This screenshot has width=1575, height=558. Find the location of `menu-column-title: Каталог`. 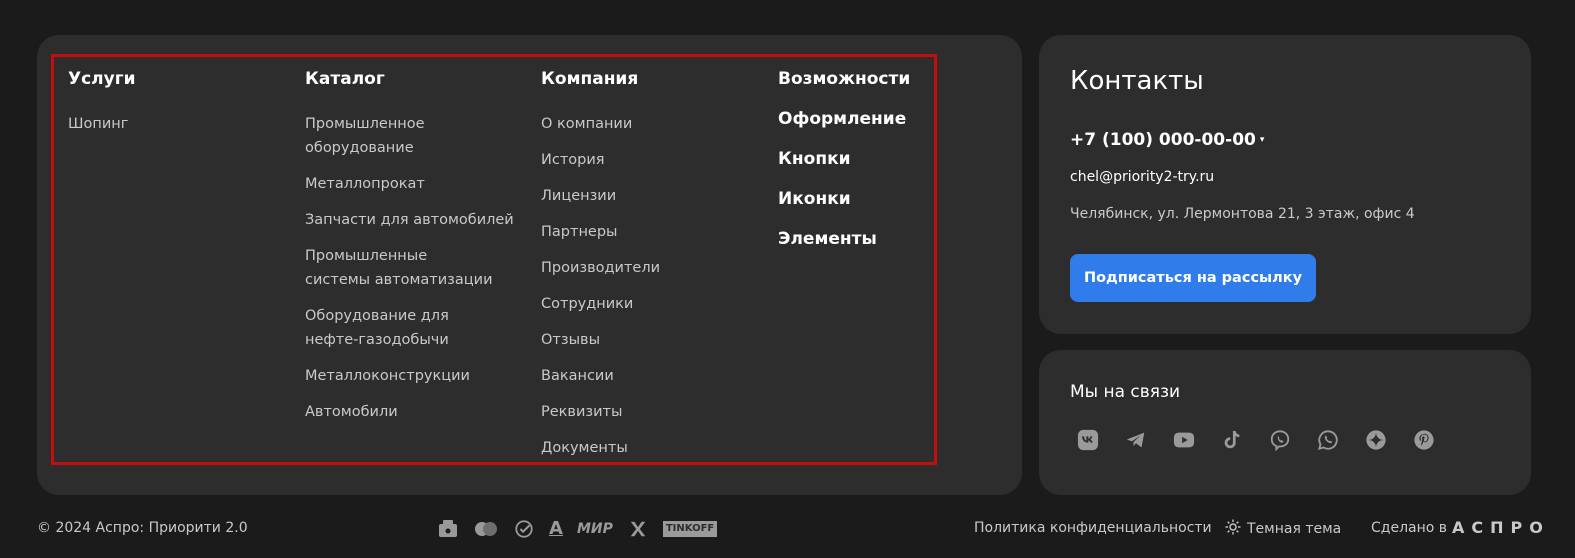

menu-column-title: Каталог is located at coordinates (415, 79).